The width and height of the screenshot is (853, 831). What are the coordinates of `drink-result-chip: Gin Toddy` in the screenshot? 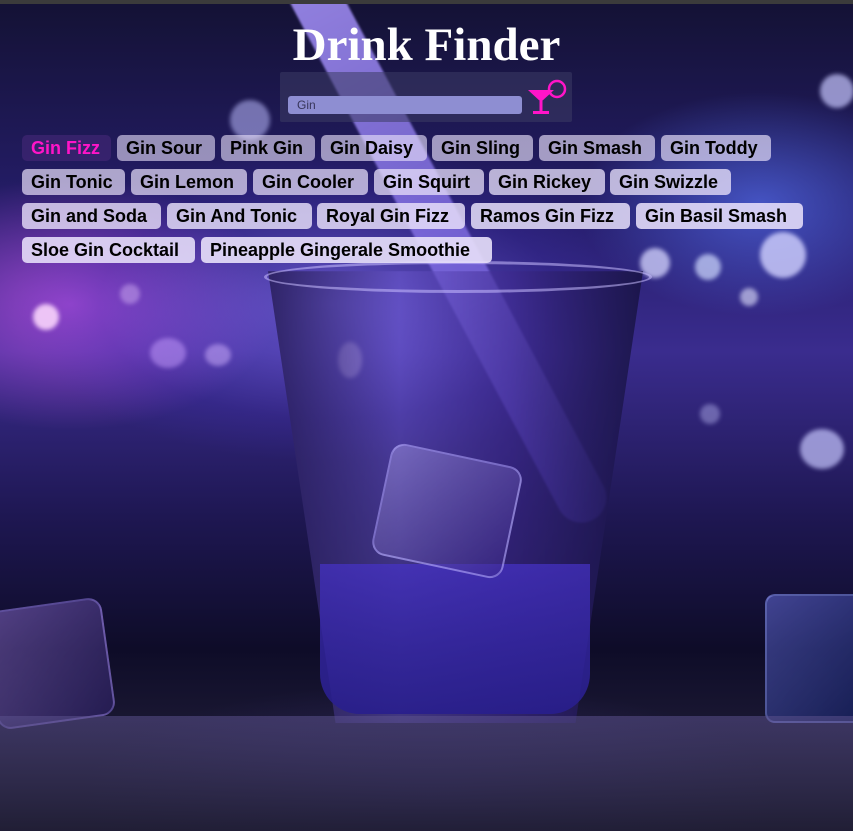 It's located at (716, 148).